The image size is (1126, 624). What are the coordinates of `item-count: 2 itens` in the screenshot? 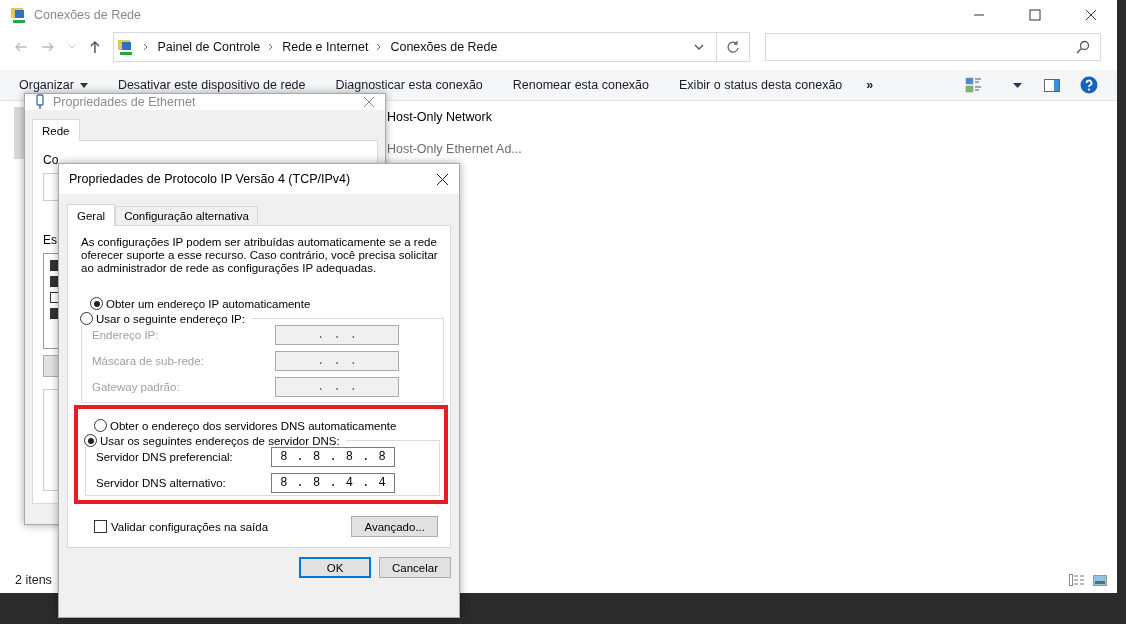 It's located at (33, 580).